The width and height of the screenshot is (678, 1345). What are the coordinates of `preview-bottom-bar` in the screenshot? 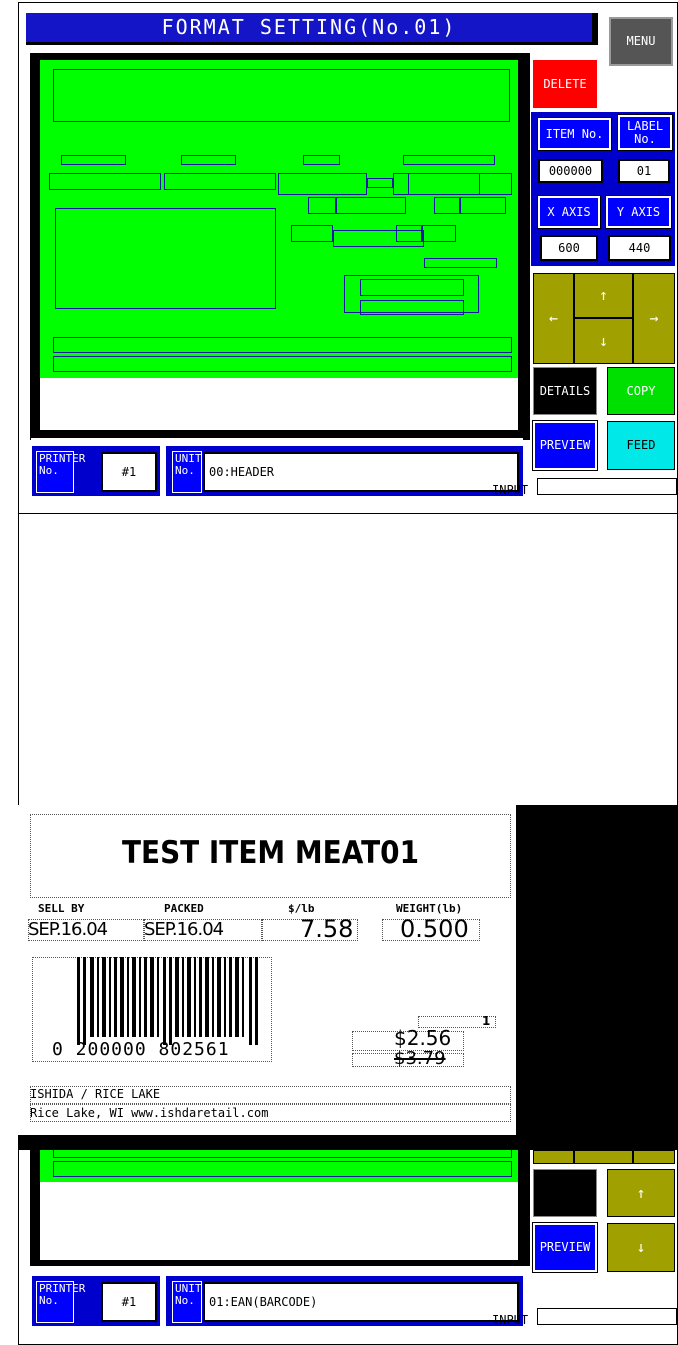 It's located at (348, 1142).